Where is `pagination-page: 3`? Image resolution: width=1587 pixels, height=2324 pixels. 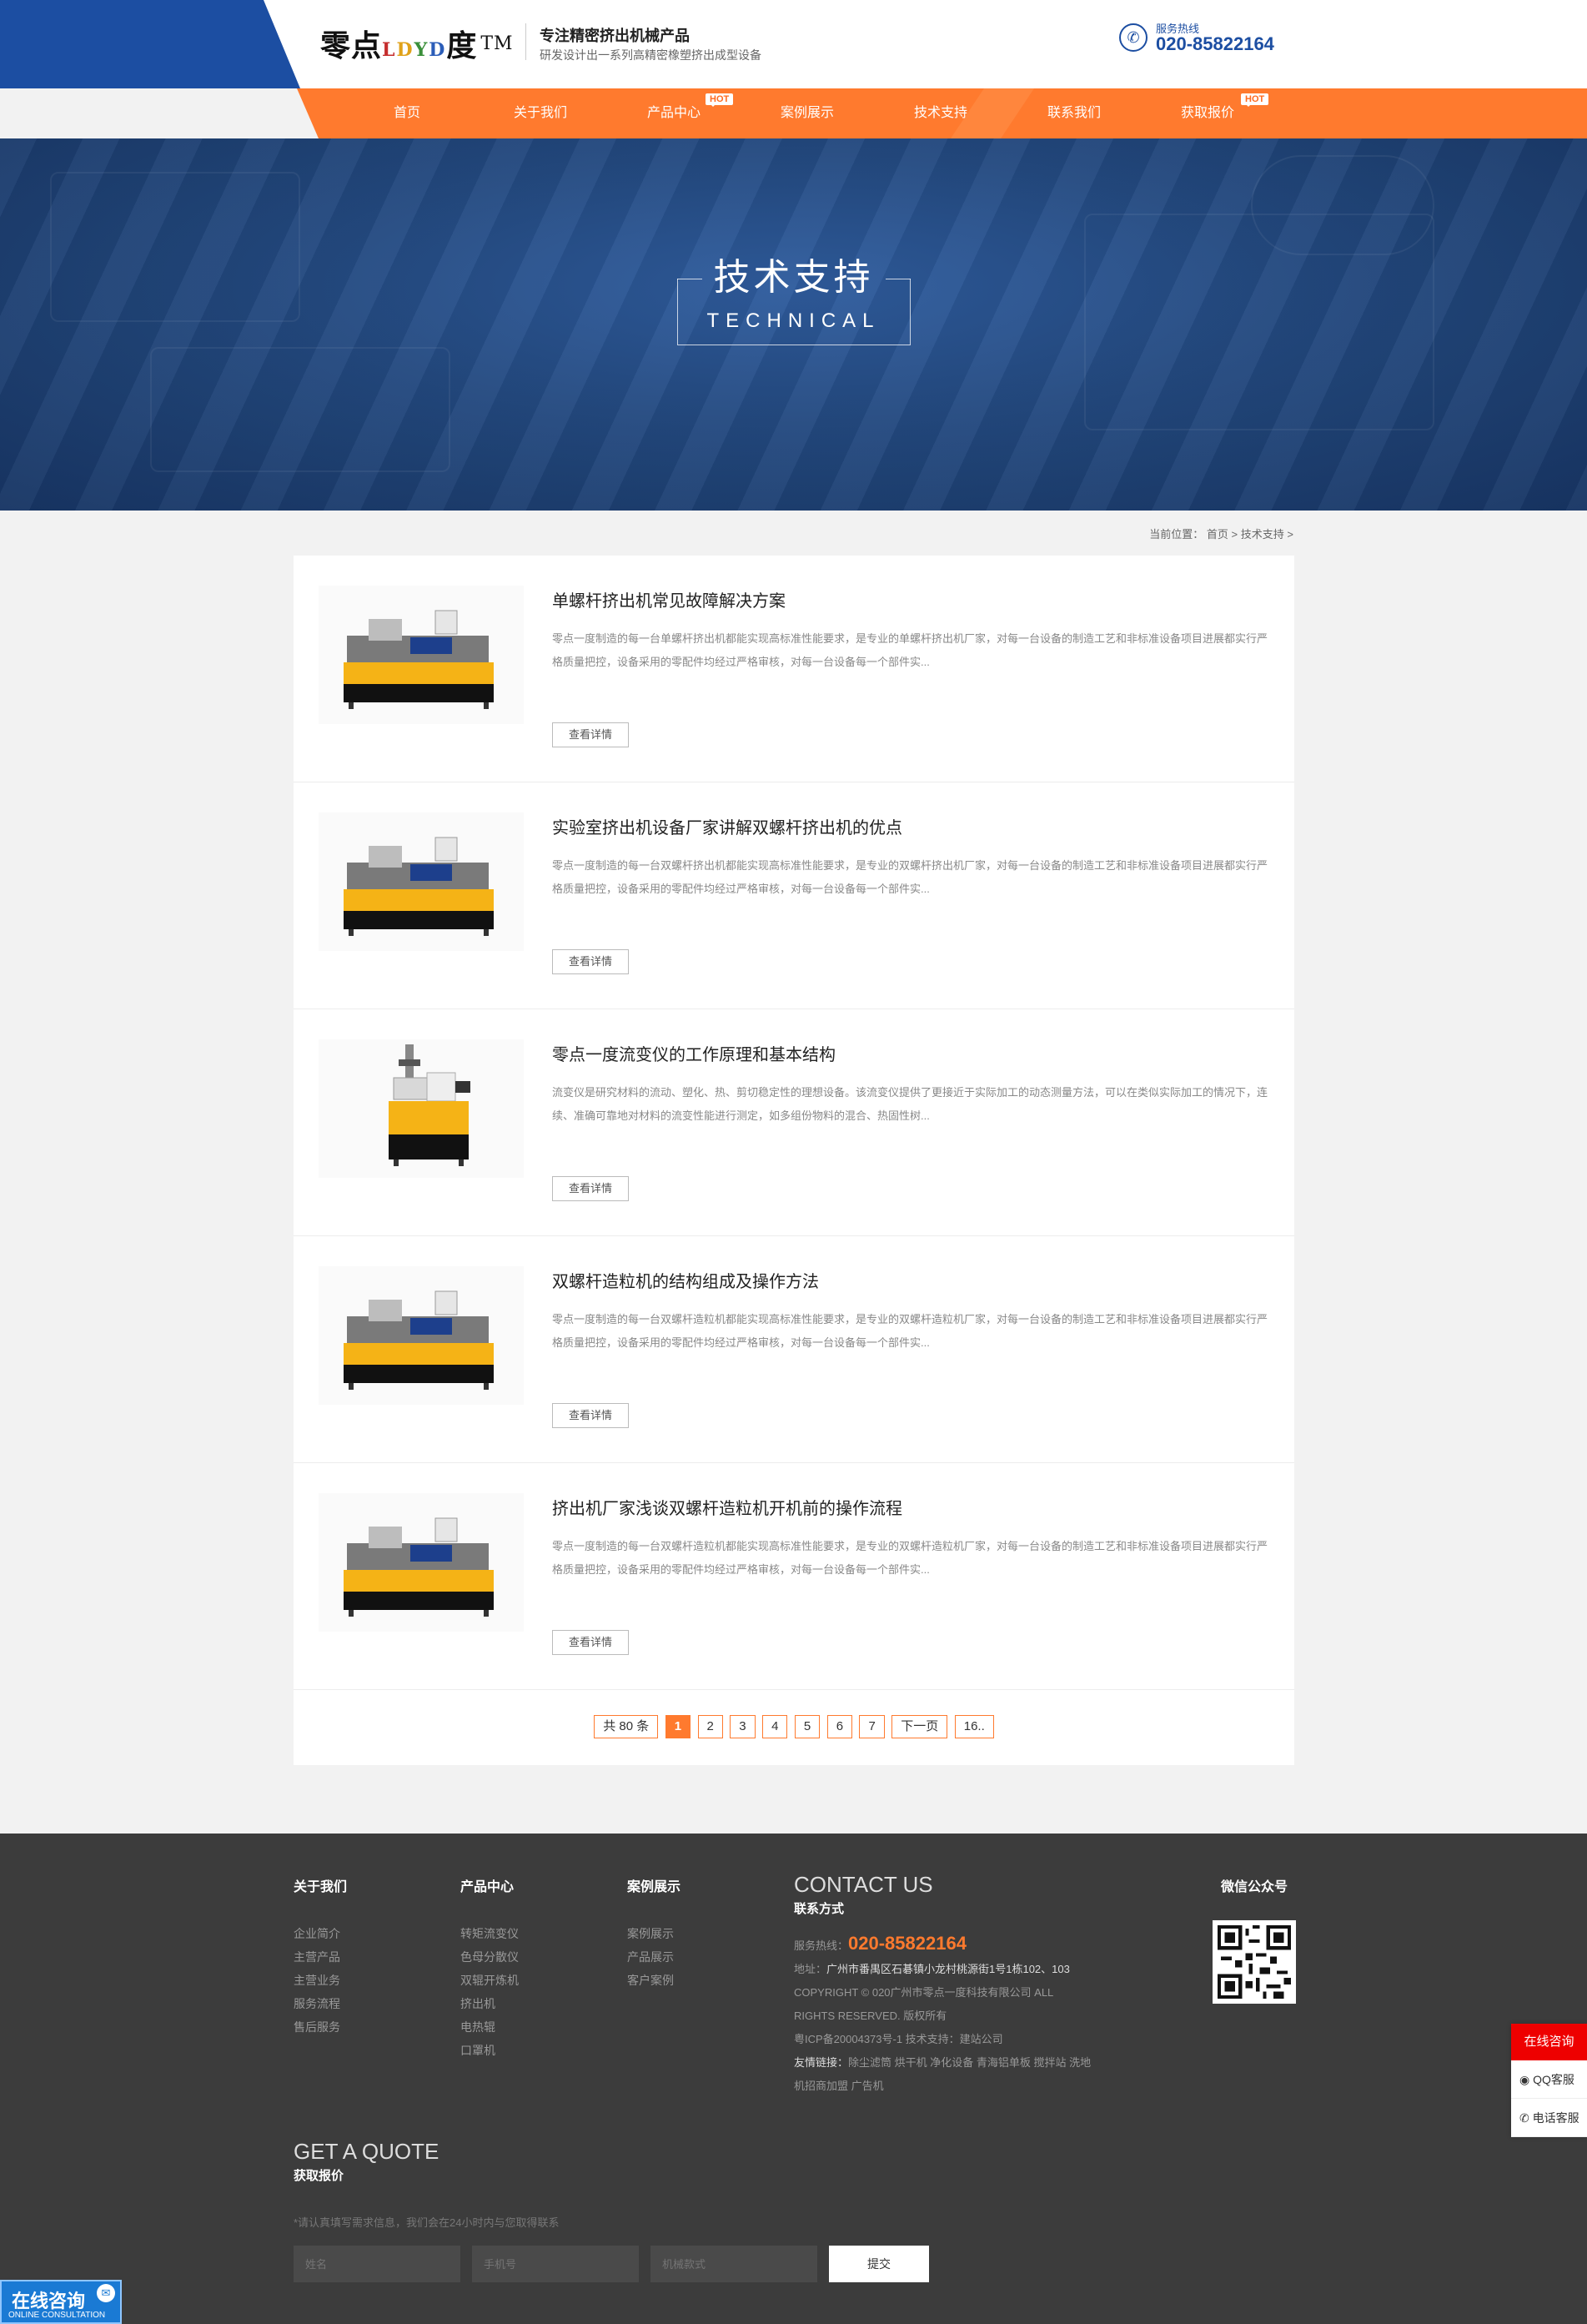 pagination-page: 3 is located at coordinates (743, 1726).